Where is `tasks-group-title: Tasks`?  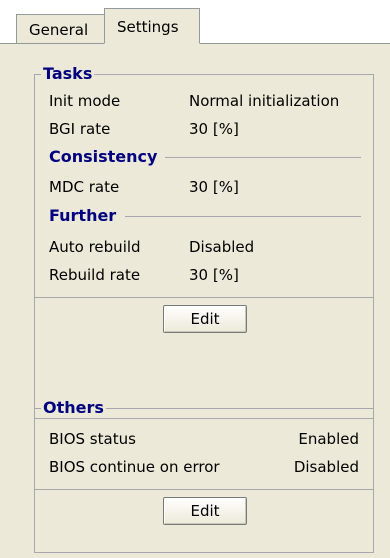 tasks-group-title: Tasks is located at coordinates (68, 73).